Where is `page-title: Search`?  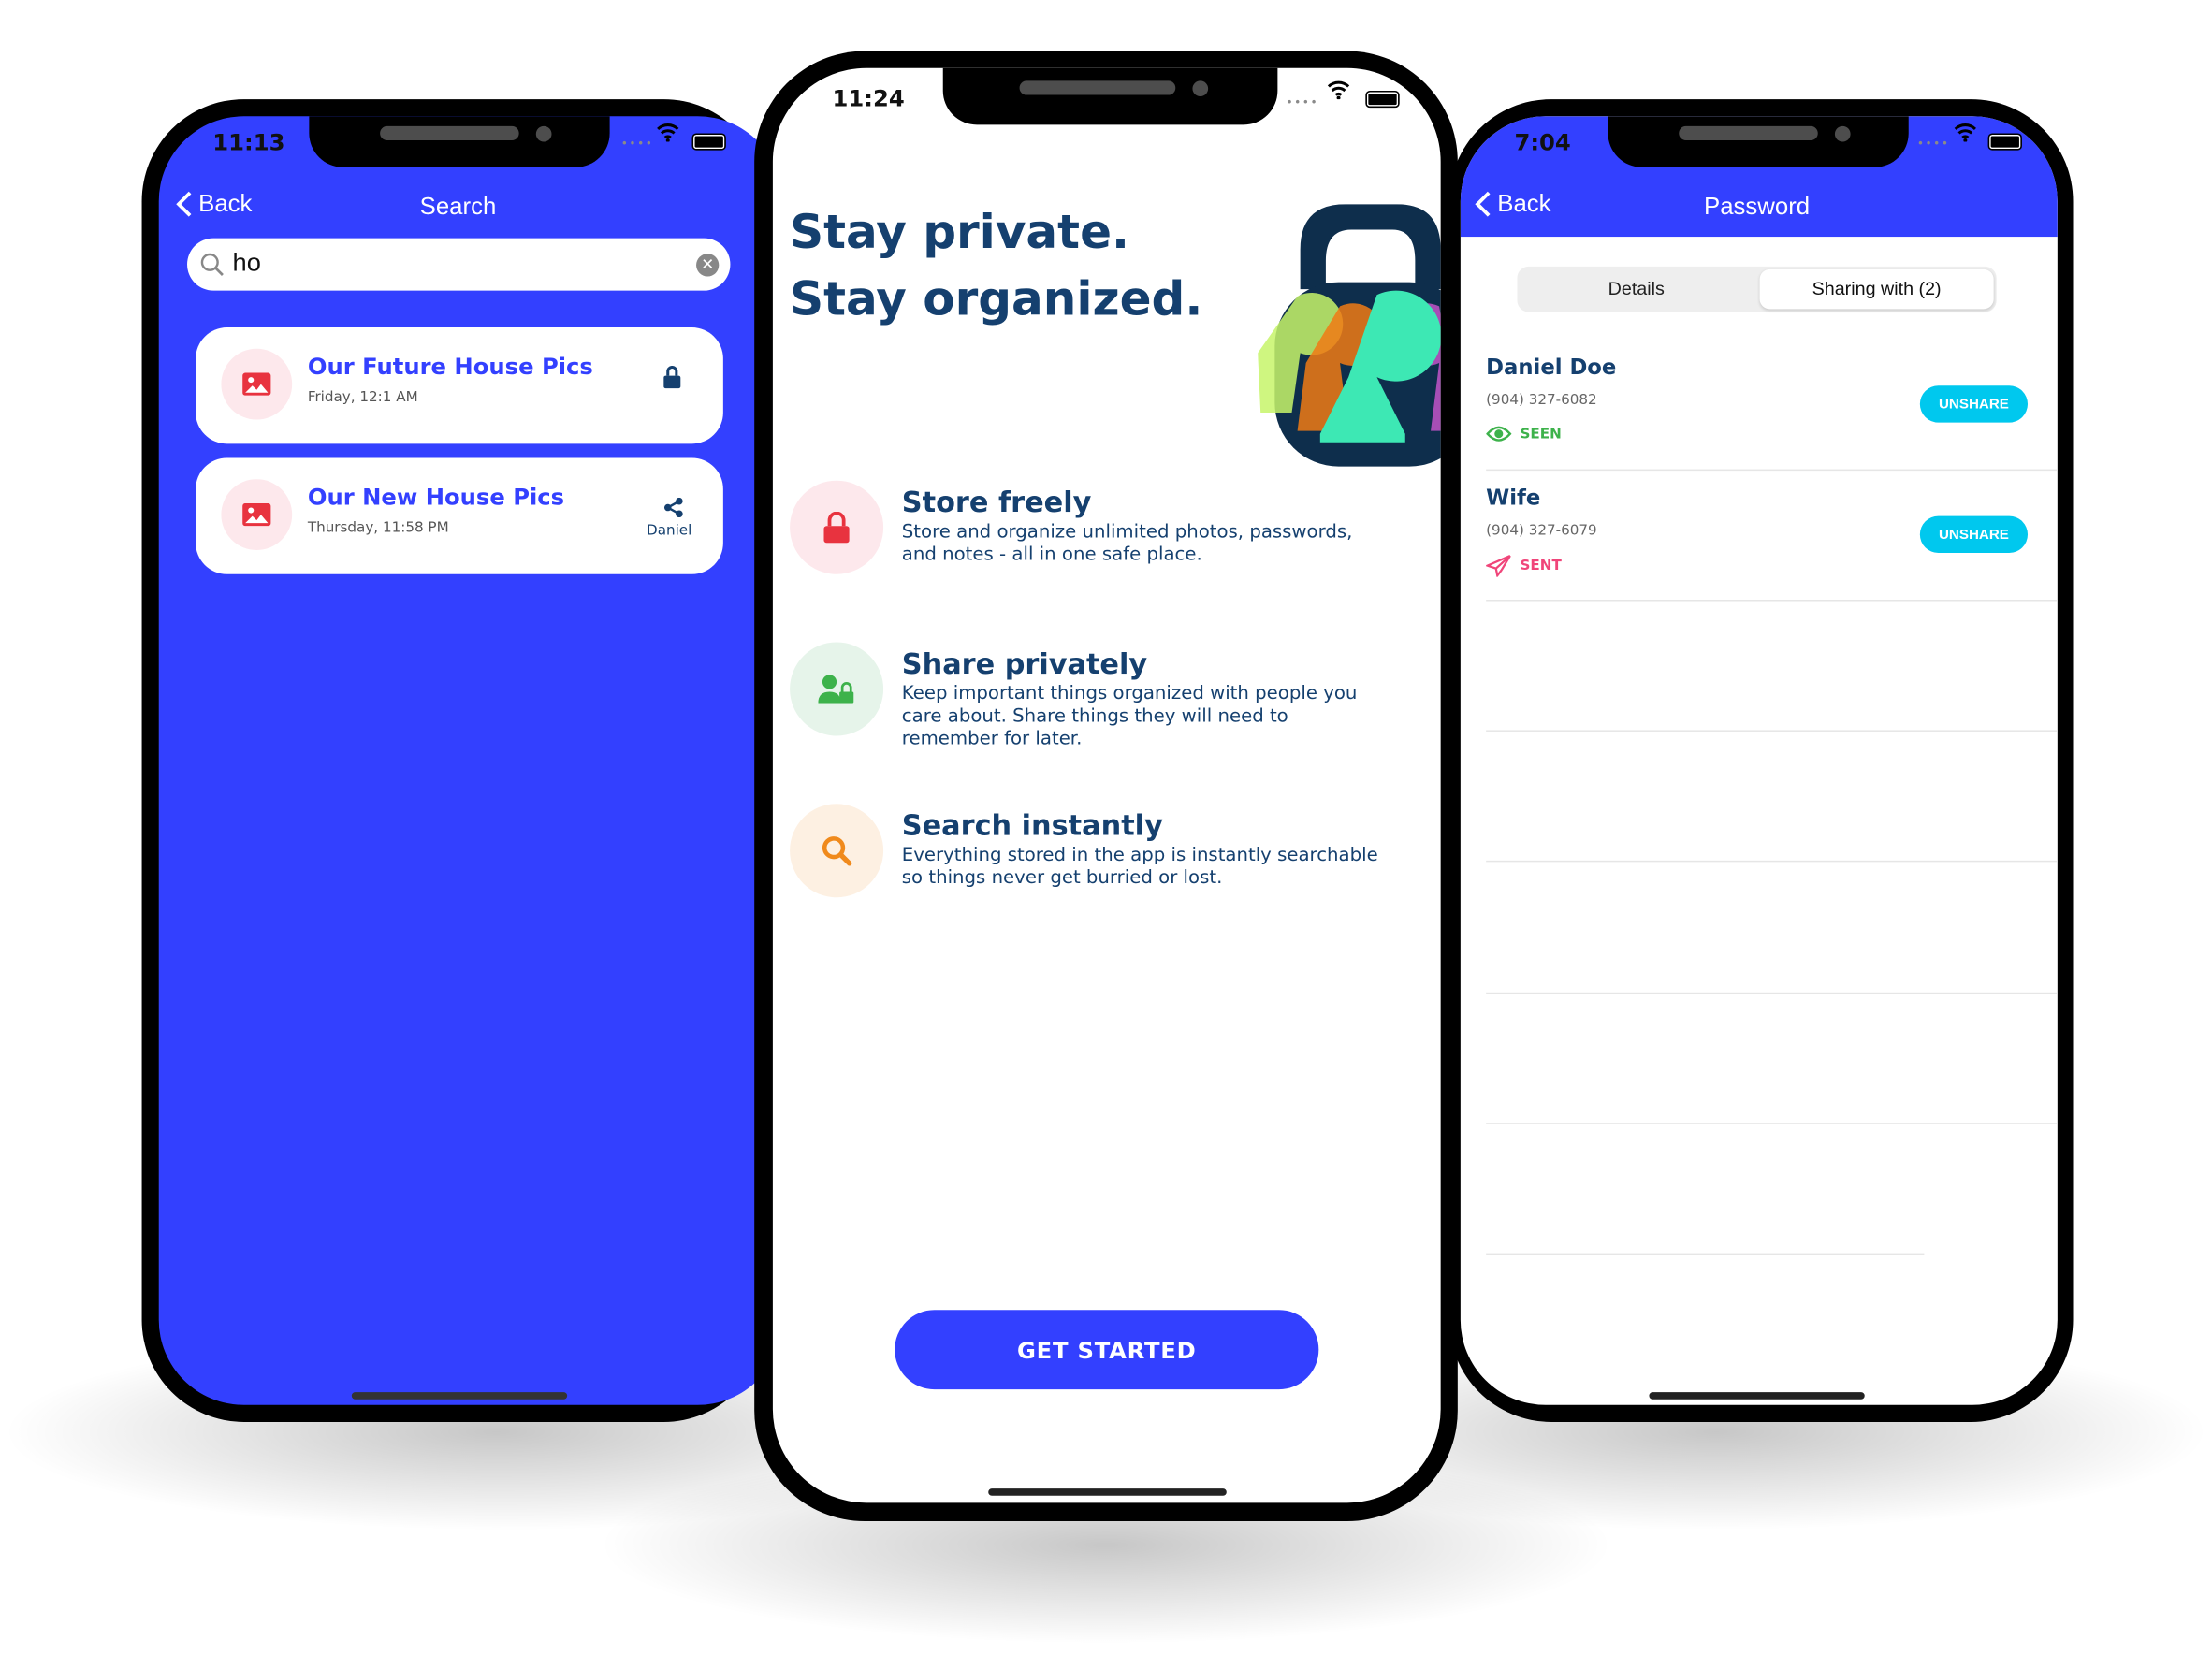
page-title: Search is located at coordinates (458, 206).